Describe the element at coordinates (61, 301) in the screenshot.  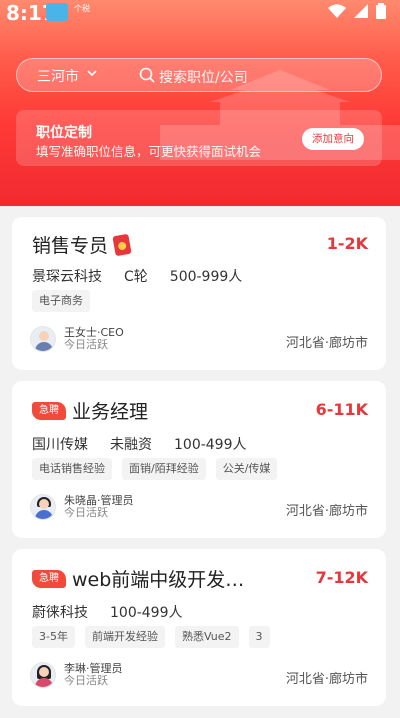
I see `job-tag: 电子商务` at that location.